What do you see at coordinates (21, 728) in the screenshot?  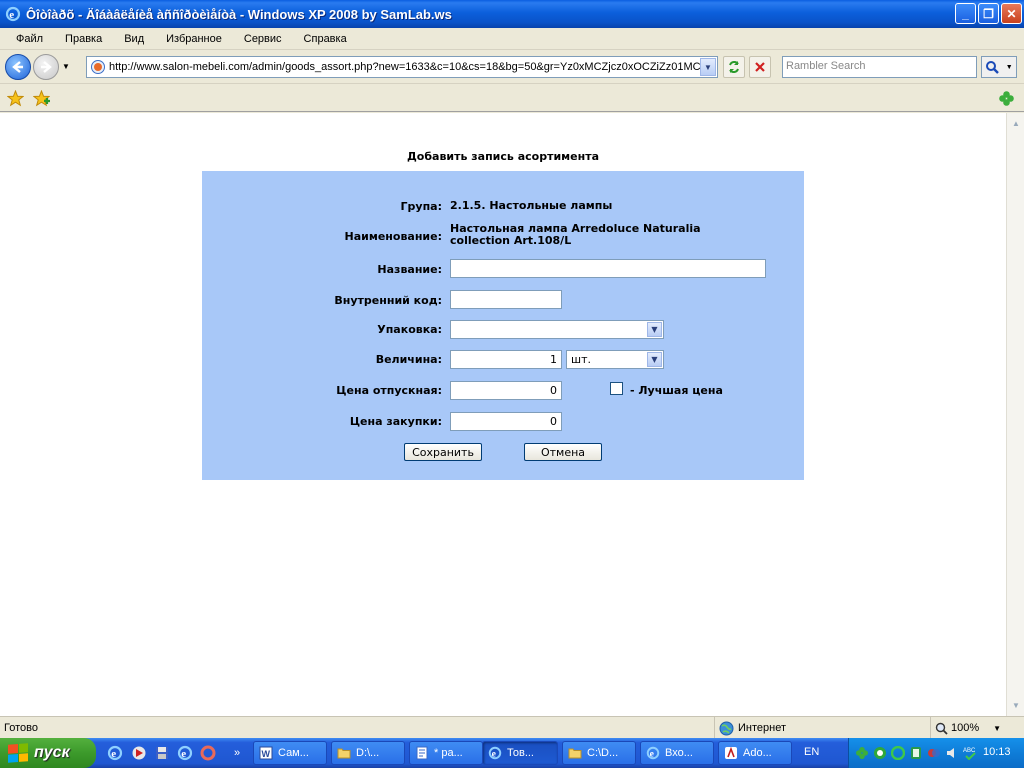 I see `status-text: Готово` at bounding box center [21, 728].